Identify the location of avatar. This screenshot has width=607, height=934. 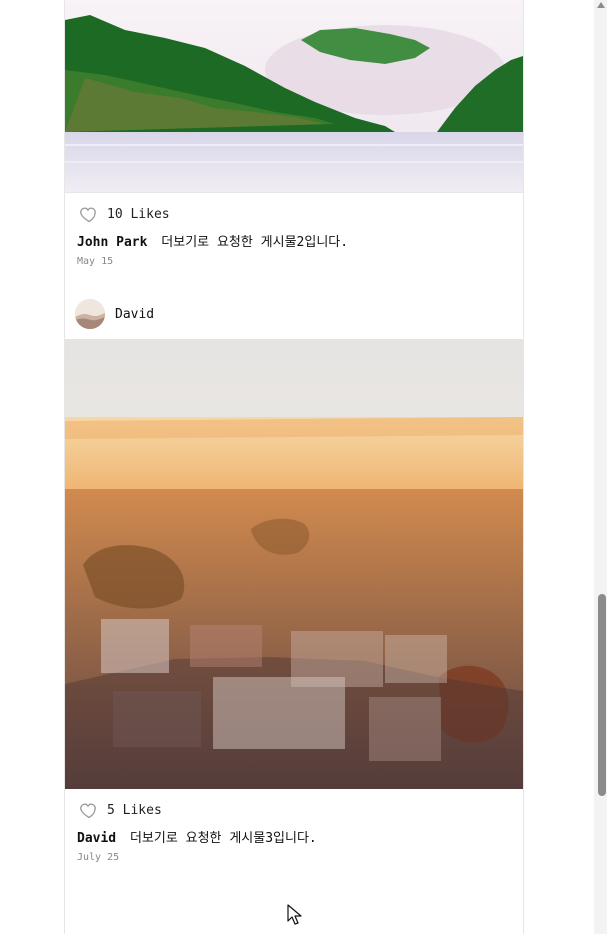
(90, 314).